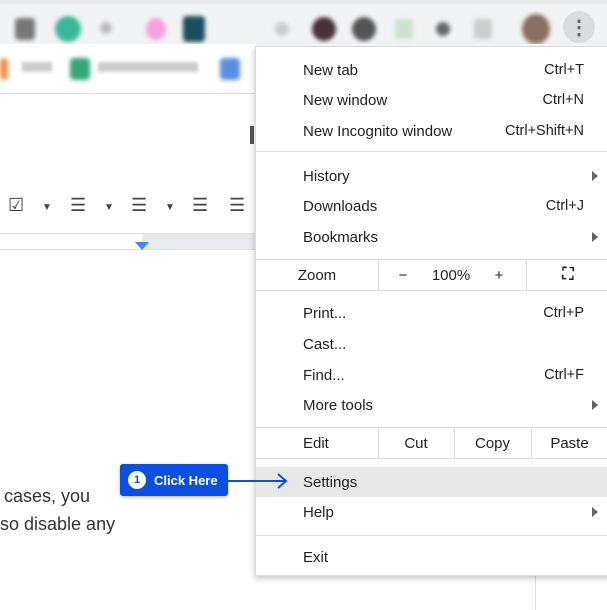  What do you see at coordinates (303, 2) in the screenshot?
I see `tab-strip` at bounding box center [303, 2].